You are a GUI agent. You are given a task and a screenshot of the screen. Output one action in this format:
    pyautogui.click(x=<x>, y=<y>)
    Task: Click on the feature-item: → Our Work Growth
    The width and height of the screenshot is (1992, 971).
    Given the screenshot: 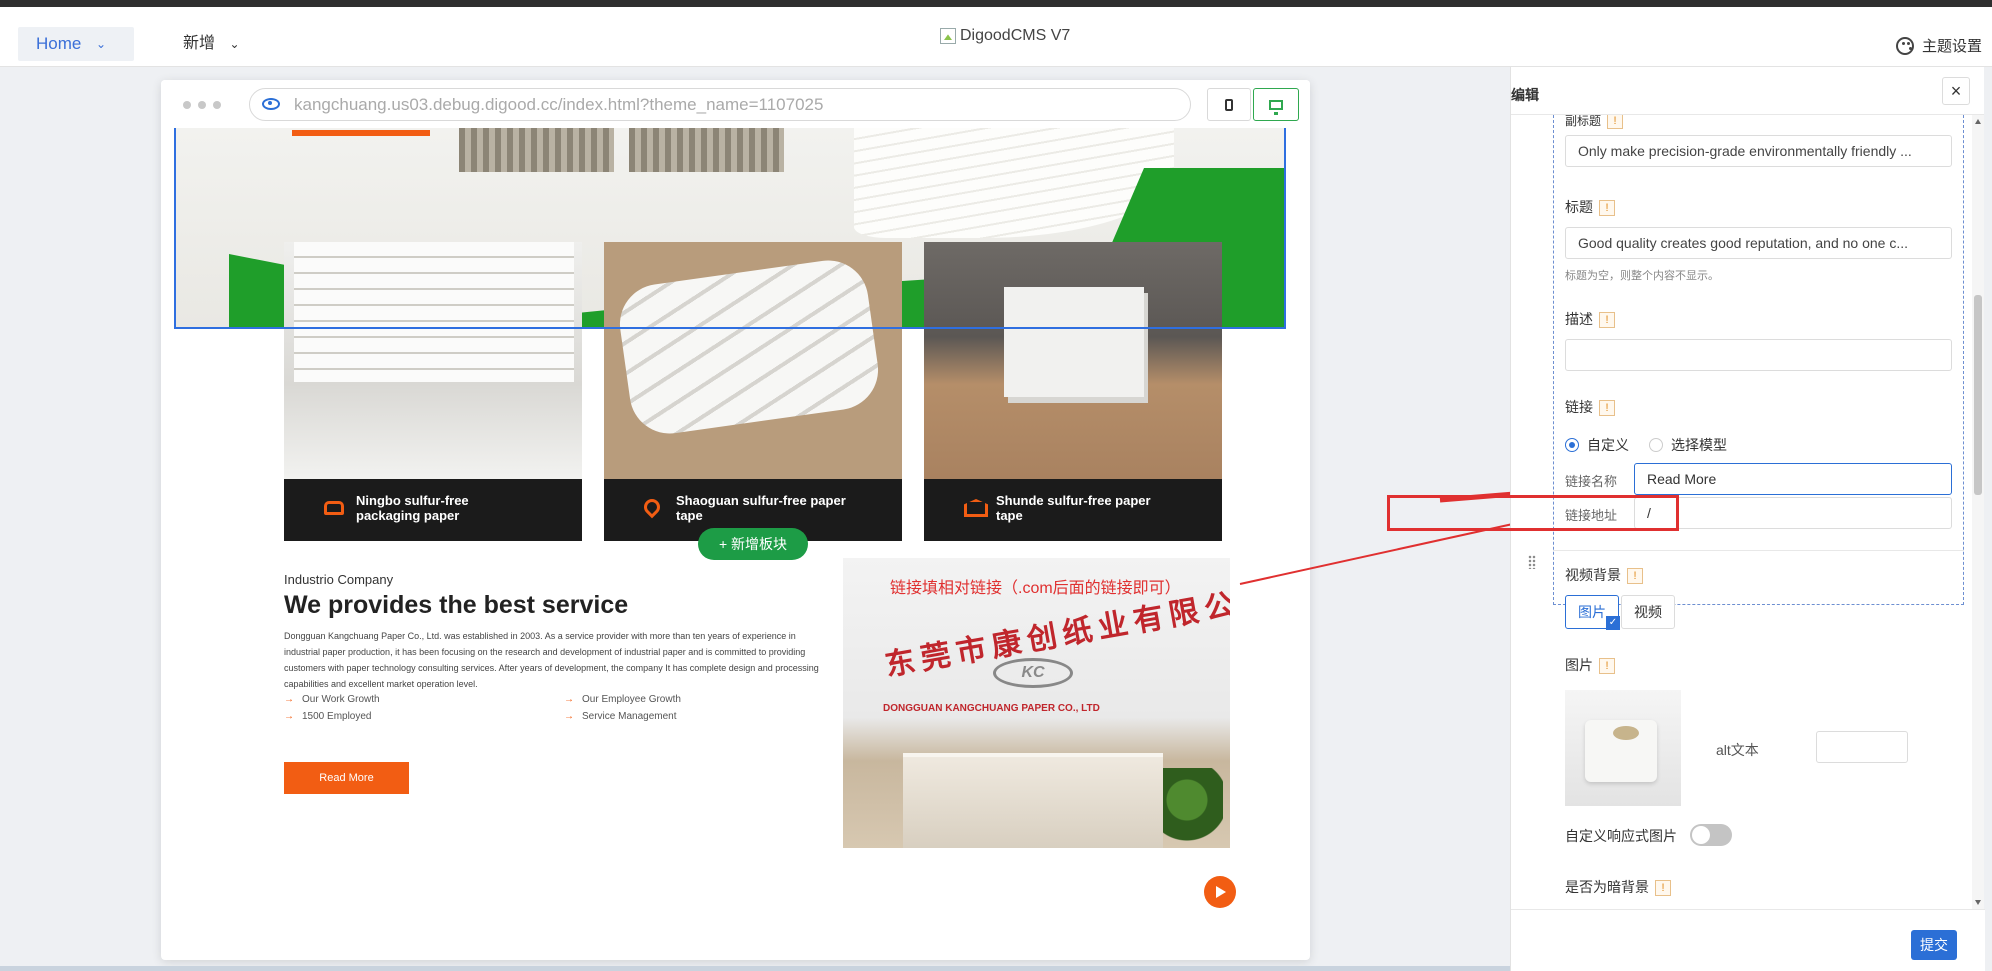 What is the action you would take?
    pyautogui.click(x=332, y=699)
    